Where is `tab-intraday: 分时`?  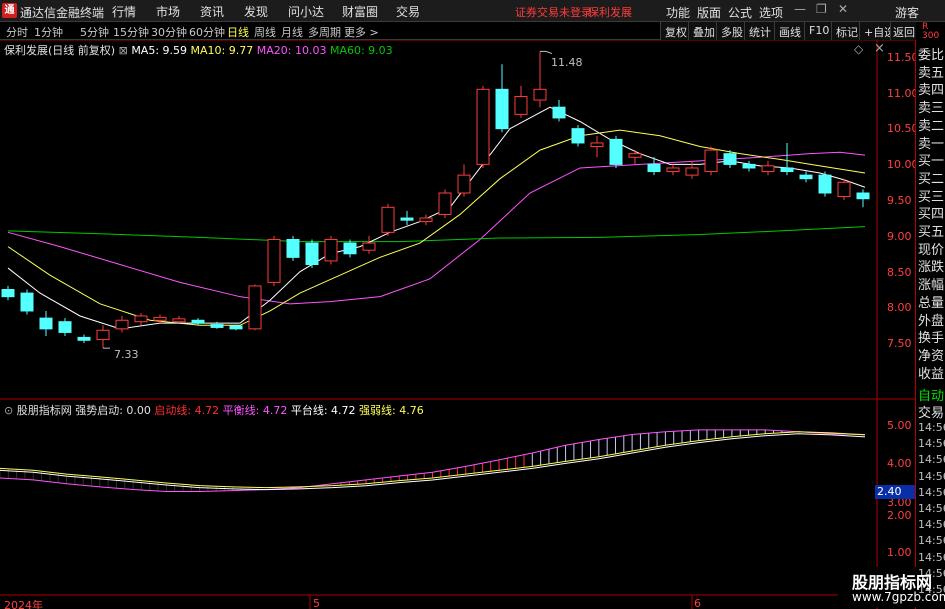
tab-intraday: 分时 is located at coordinates (17, 32).